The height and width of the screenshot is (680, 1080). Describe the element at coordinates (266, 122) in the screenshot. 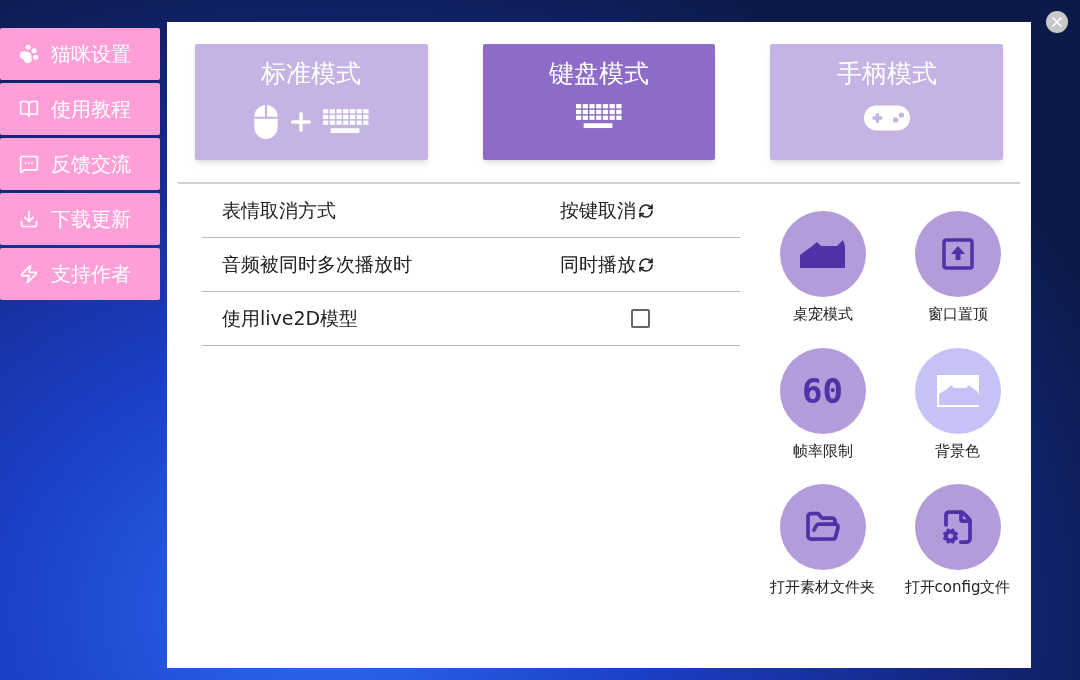

I see `mouse-icon` at that location.